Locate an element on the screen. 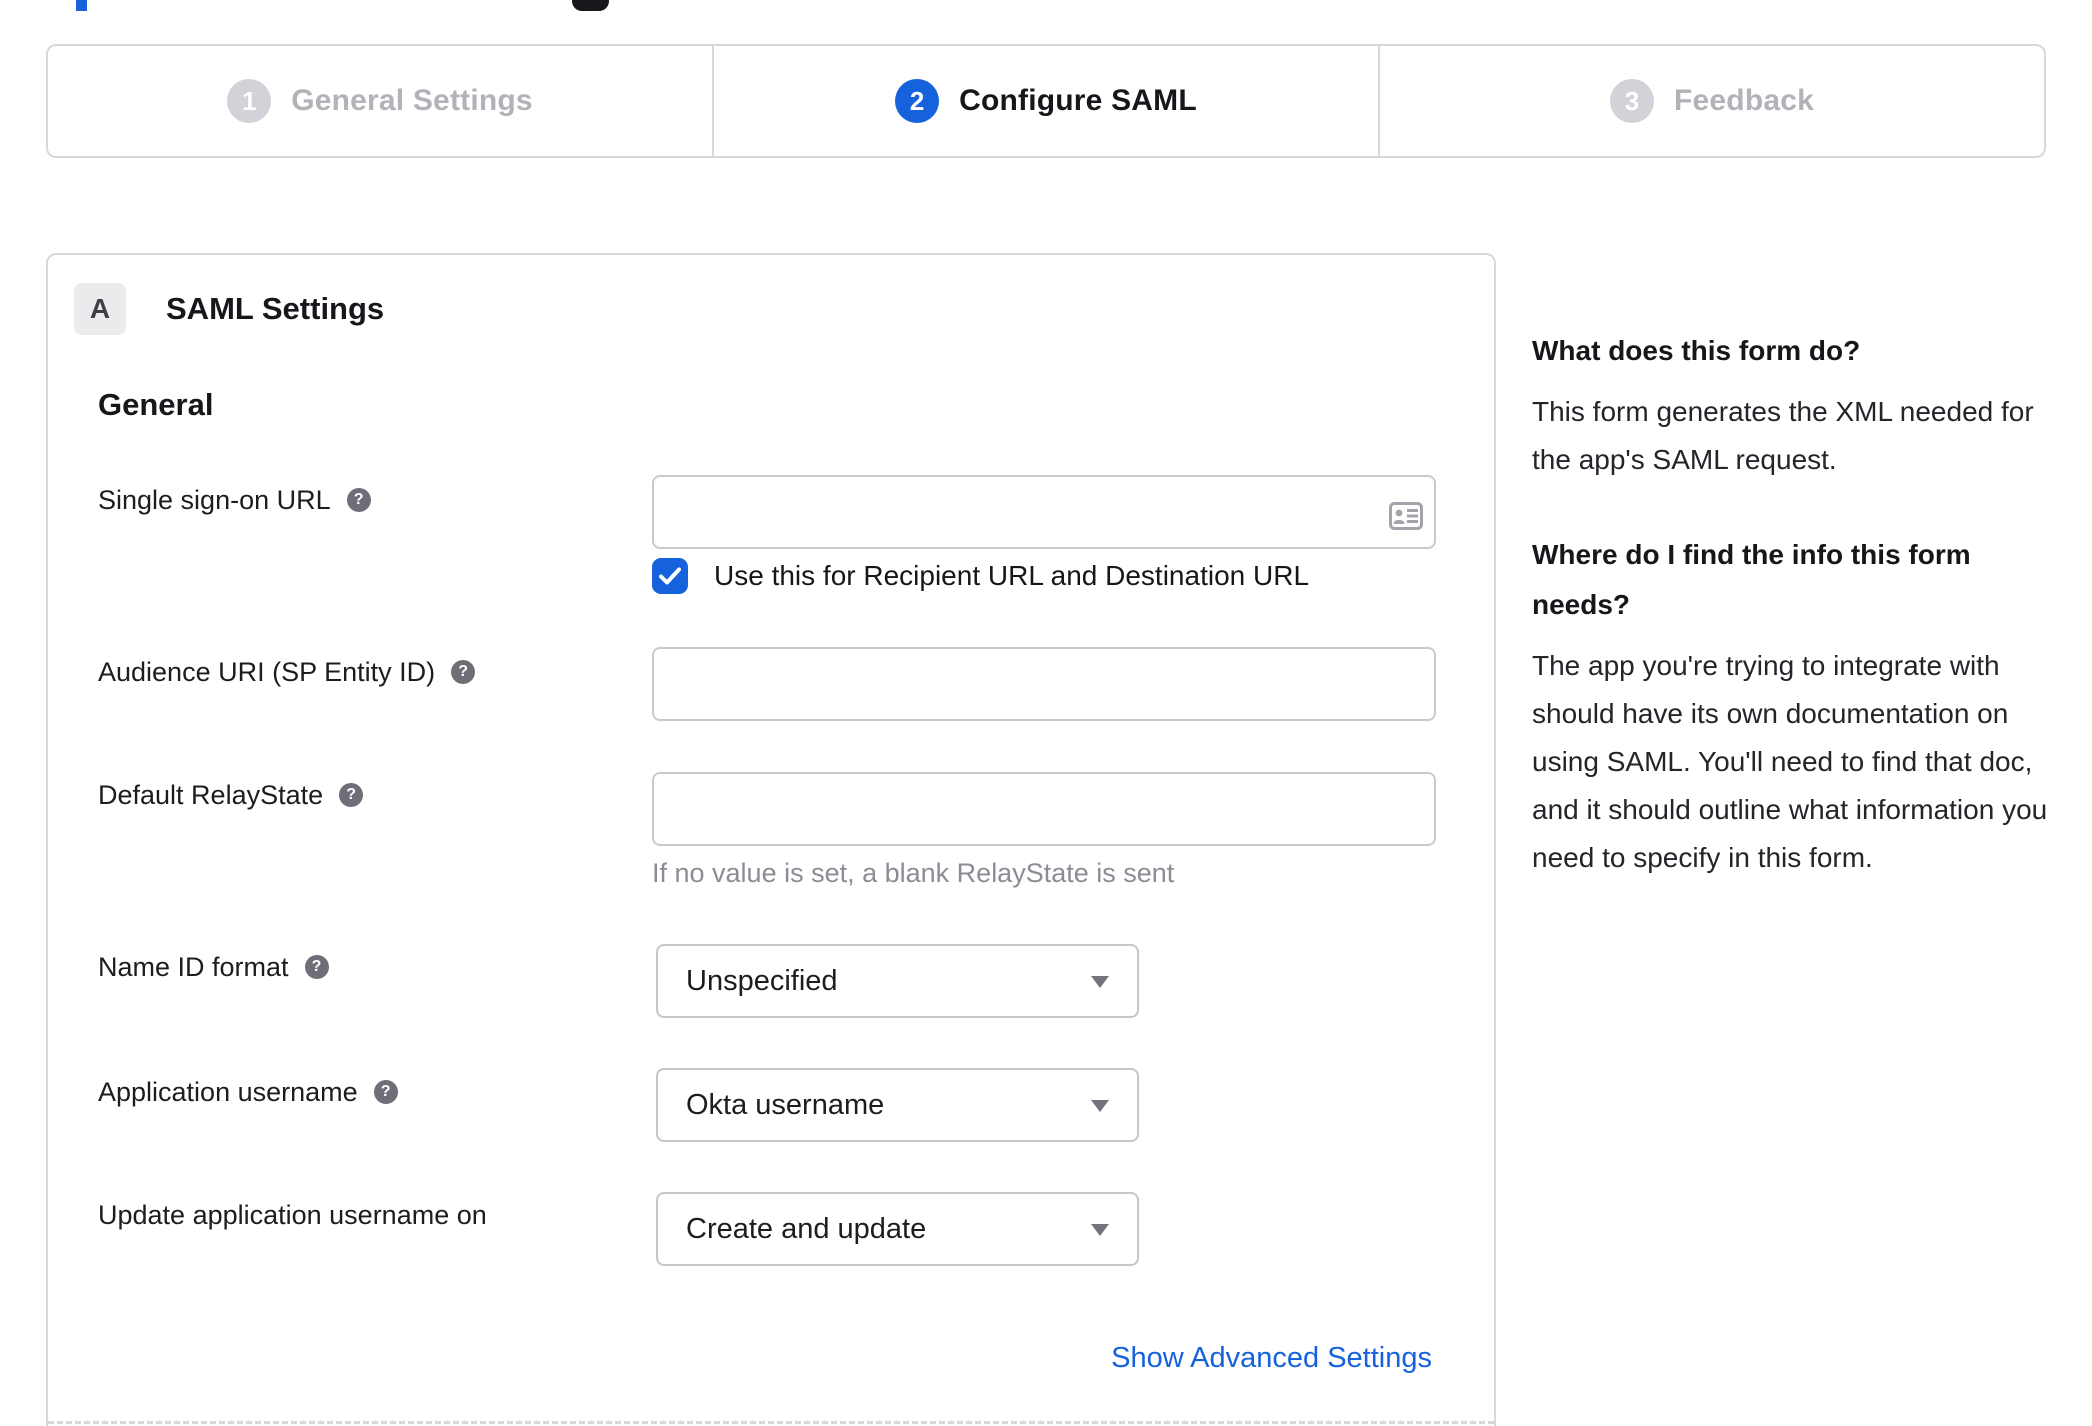  select-value: Create and update is located at coordinates (806, 1228).